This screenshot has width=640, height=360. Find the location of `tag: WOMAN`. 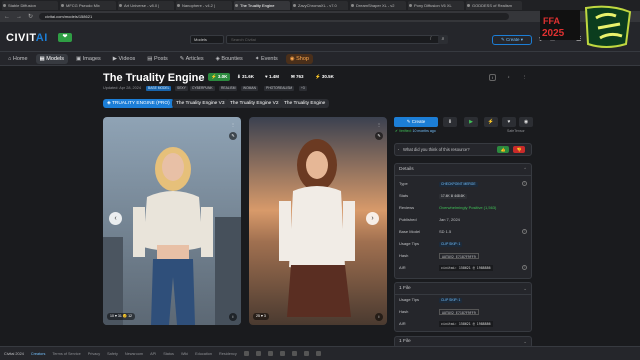

tag: WOMAN is located at coordinates (250, 88).